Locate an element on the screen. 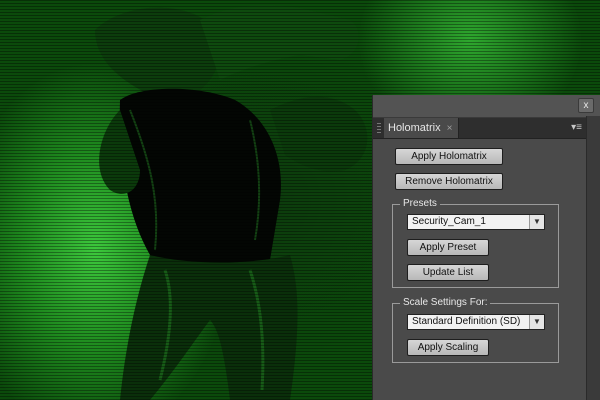 The image size is (600, 400). preset-select-value: Security_Cam_1 is located at coordinates (449, 221).